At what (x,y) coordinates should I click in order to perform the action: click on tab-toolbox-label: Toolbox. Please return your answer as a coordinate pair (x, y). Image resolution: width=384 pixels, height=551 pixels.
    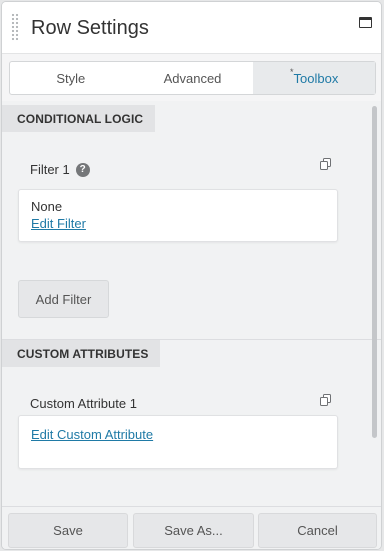
    Looking at the image, I should click on (316, 78).